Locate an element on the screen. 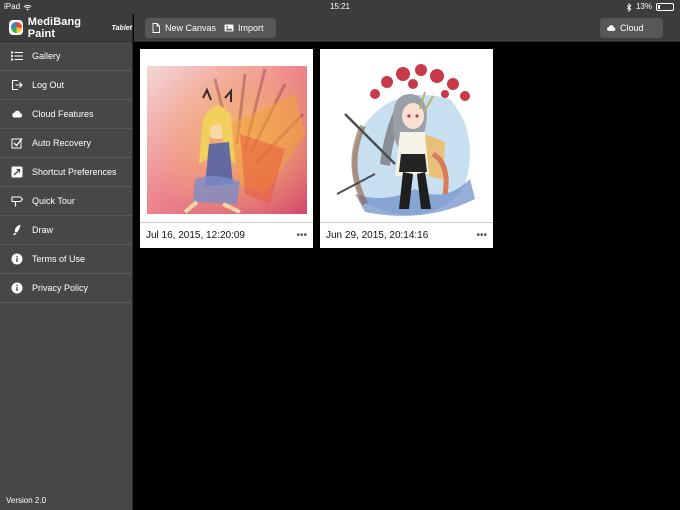 This screenshot has height=510, width=680. import-button: Import is located at coordinates (247, 28).